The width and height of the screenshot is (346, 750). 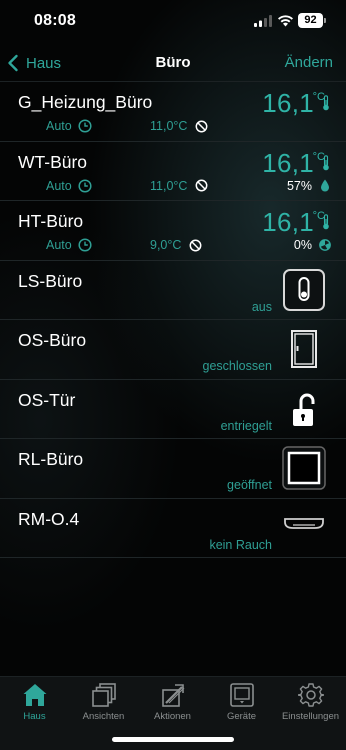 What do you see at coordinates (103, 716) in the screenshot?
I see `tab-label: Ansichten` at bounding box center [103, 716].